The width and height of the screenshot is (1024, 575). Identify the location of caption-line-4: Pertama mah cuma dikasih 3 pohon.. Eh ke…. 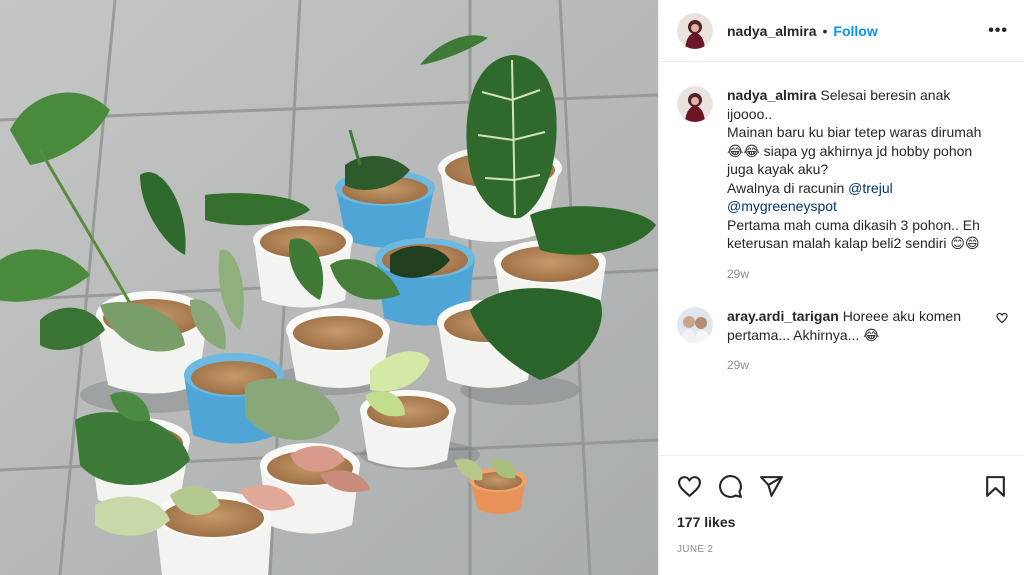
(853, 234).